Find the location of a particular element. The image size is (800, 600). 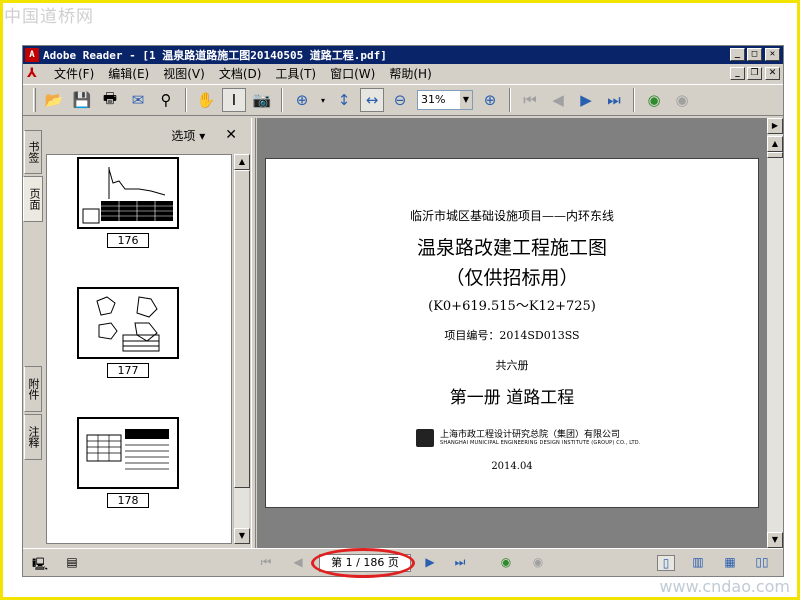

scroll-thumb is located at coordinates (242, 329).